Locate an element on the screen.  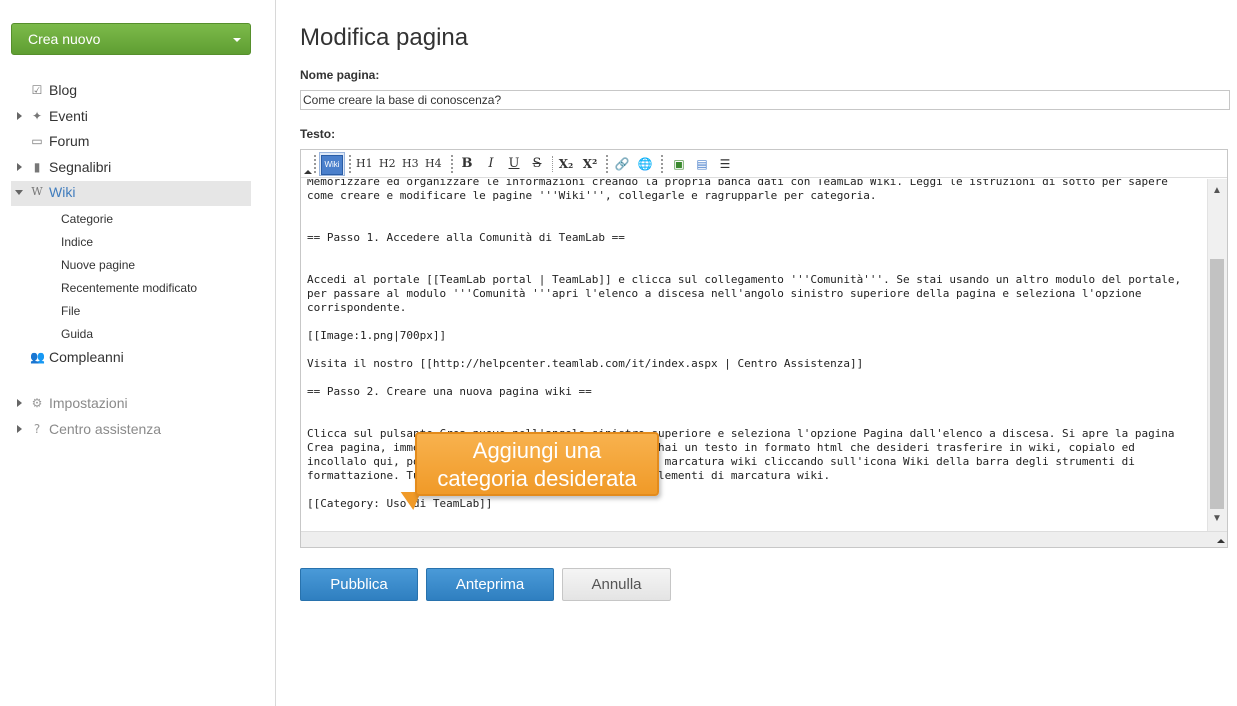
wiki-mode-button: Wiki is located at coordinates (332, 164).